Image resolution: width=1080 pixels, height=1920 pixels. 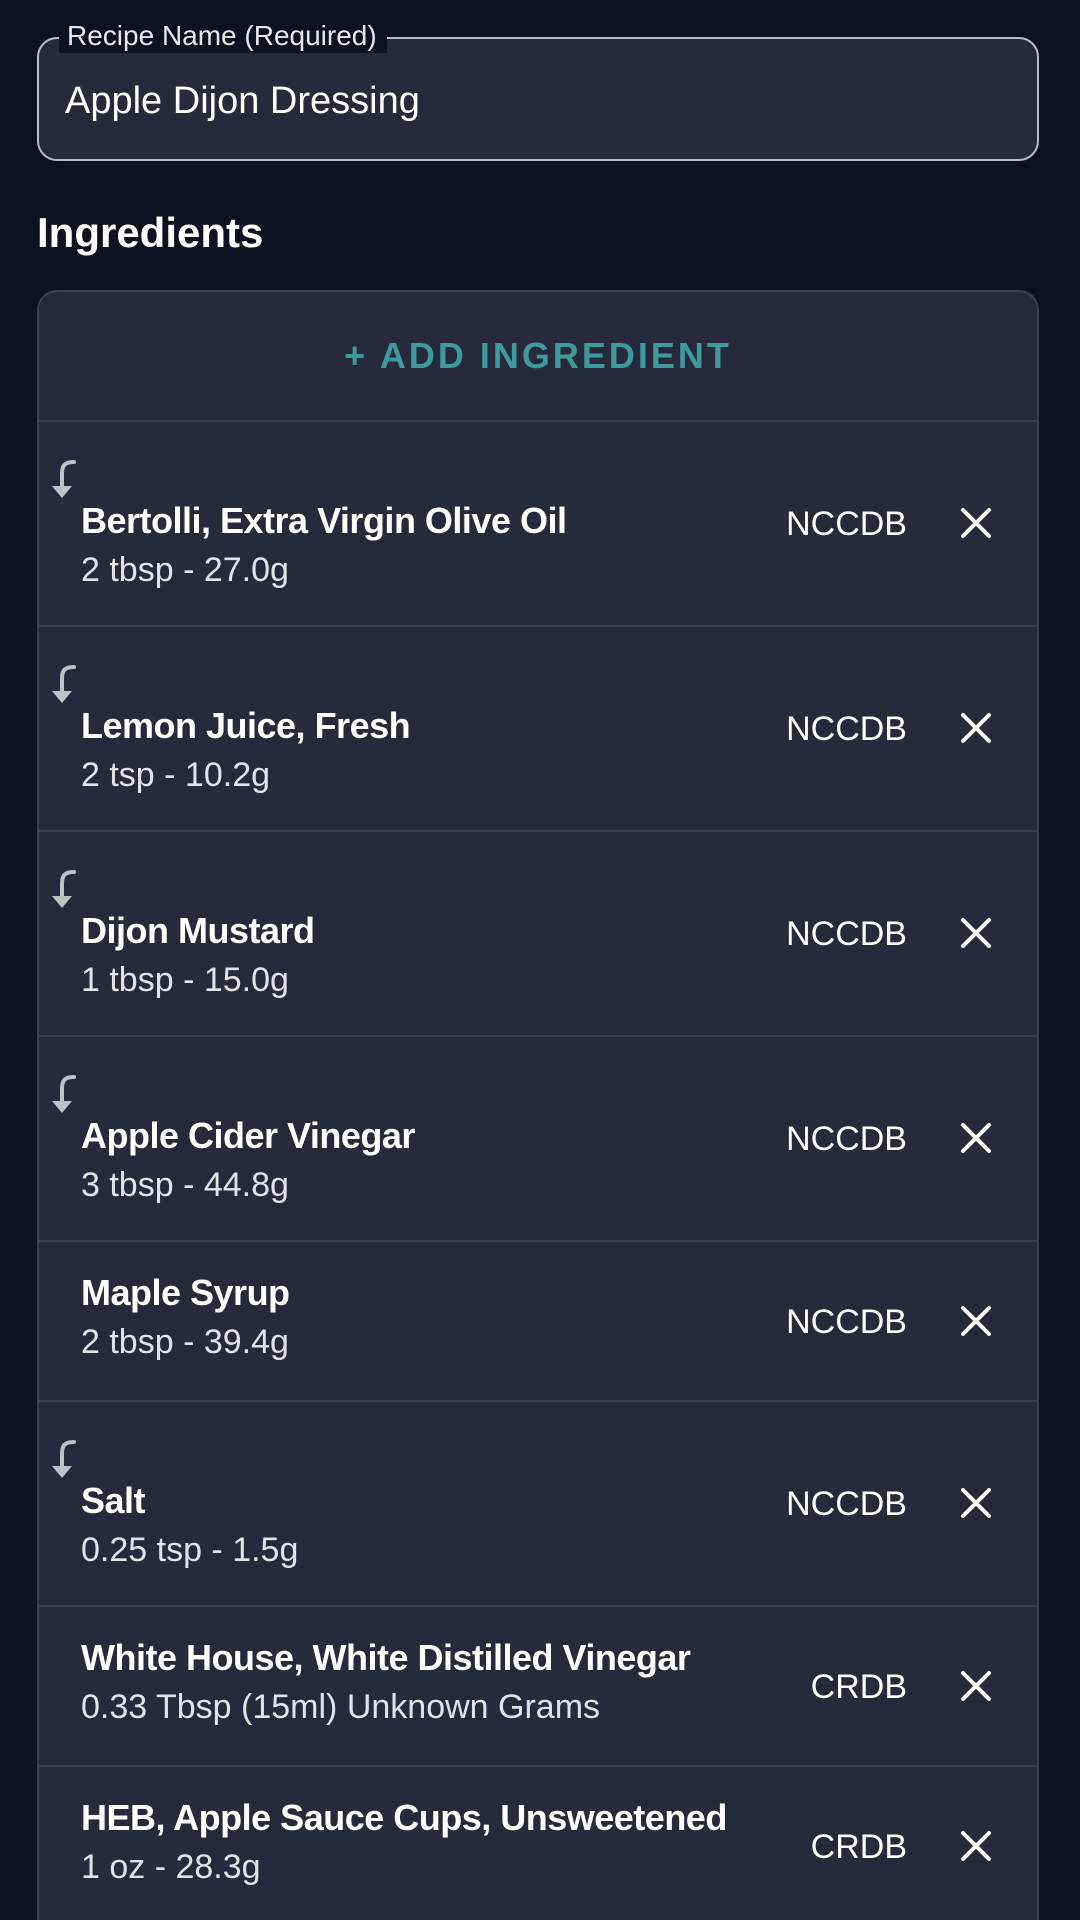 I want to click on ingredient-name: HEB, Apple Sauce Cups, Unsweetened, so click(x=404, y=1817).